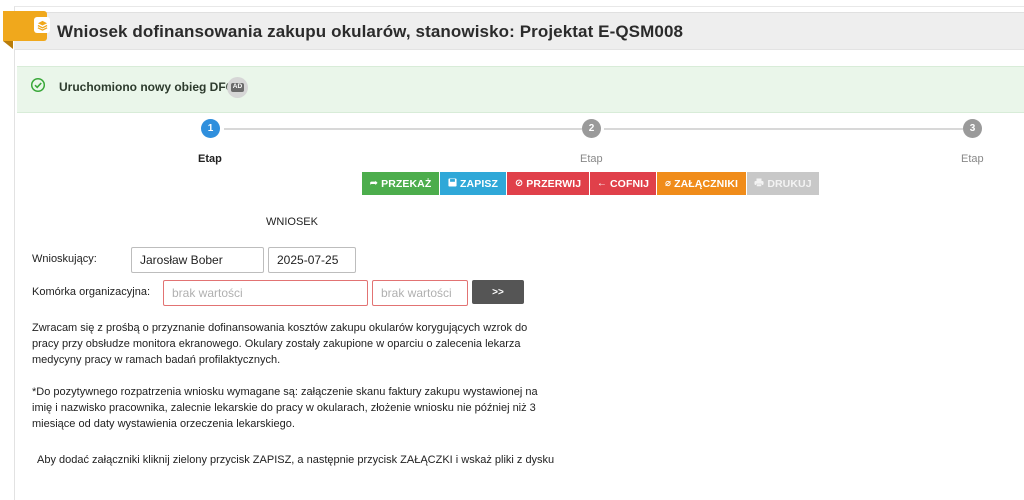 This screenshot has height=500, width=1024. I want to click on layers-icon, so click(42, 25).